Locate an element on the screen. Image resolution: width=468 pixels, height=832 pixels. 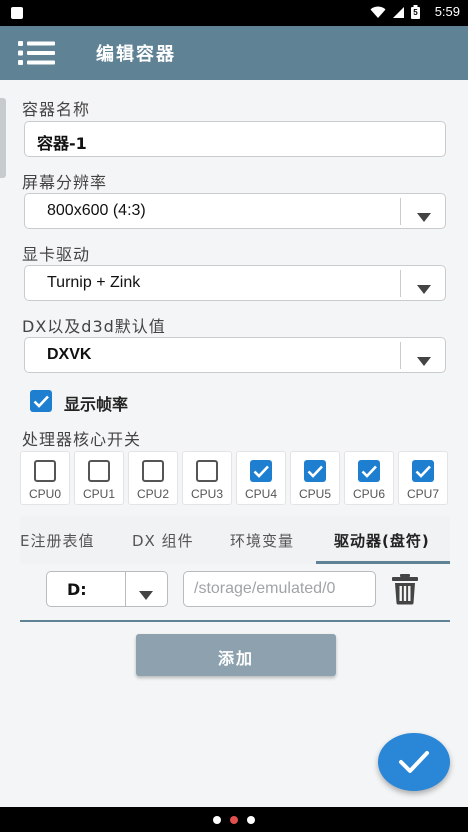
page-title: 编辑容器 is located at coordinates (136, 54).